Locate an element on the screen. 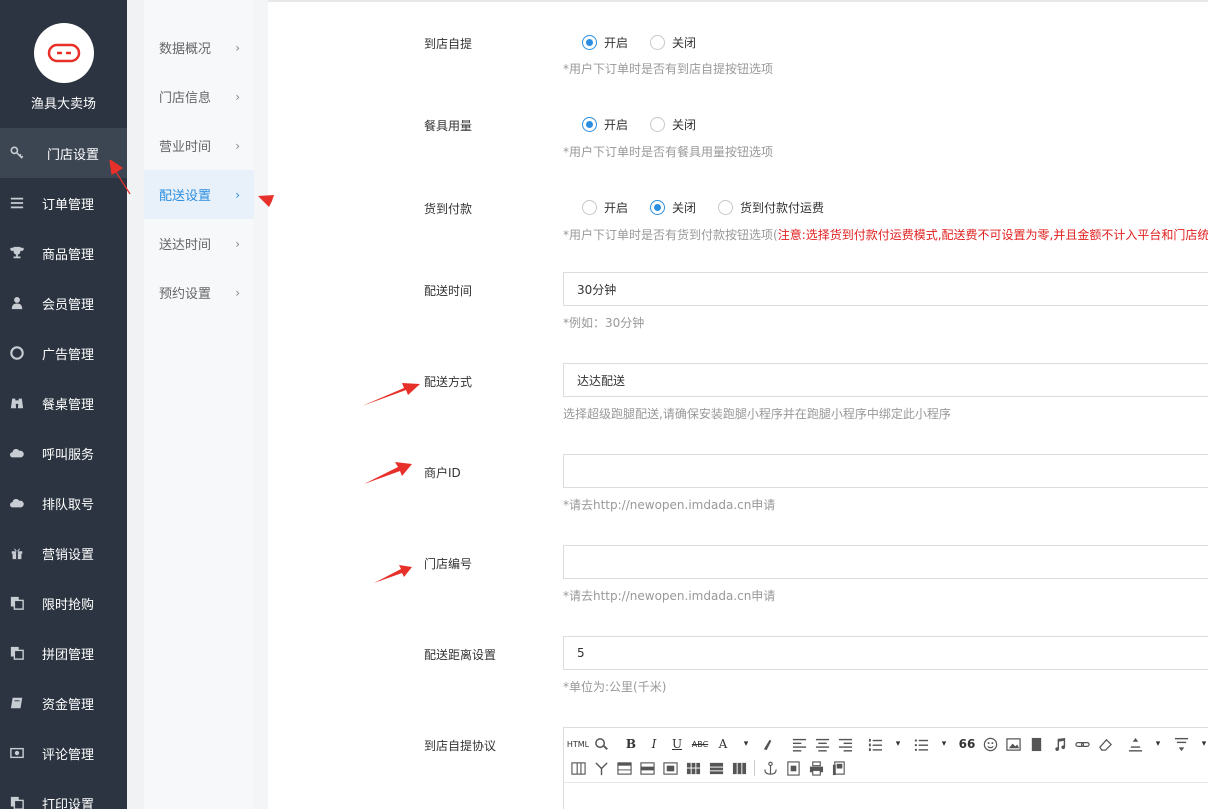  toolbar-separator is located at coordinates (754, 768).